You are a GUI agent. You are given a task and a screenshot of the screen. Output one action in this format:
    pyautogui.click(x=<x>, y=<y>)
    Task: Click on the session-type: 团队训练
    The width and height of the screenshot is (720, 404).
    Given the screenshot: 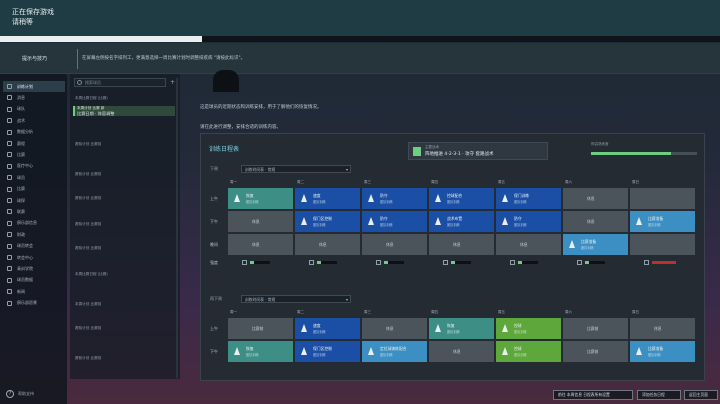 What is the action you would take?
    pyautogui.click(x=520, y=332)
    